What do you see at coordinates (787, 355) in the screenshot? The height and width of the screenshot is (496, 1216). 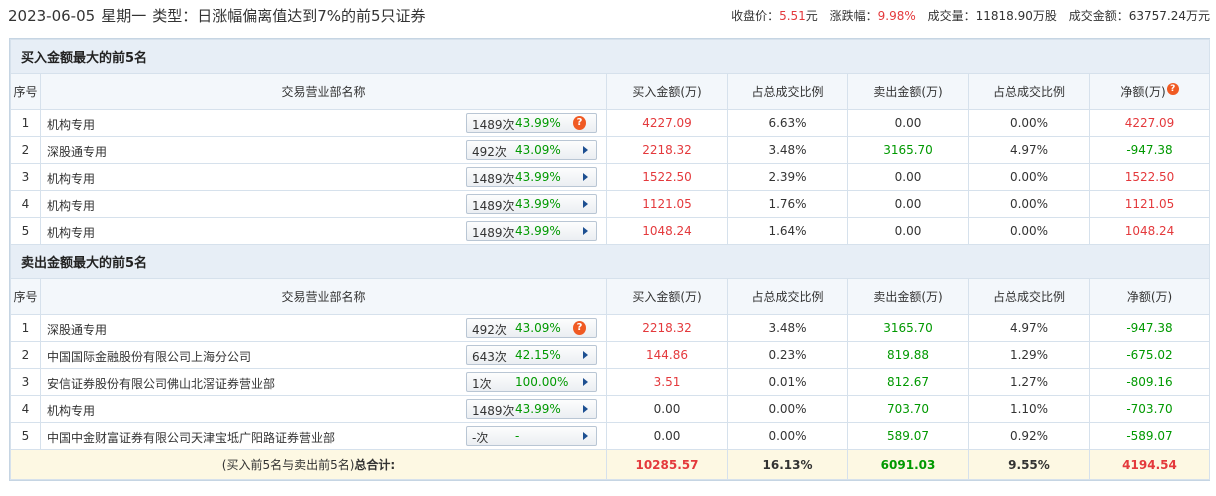 I see `buy-ratio: 0.23%` at bounding box center [787, 355].